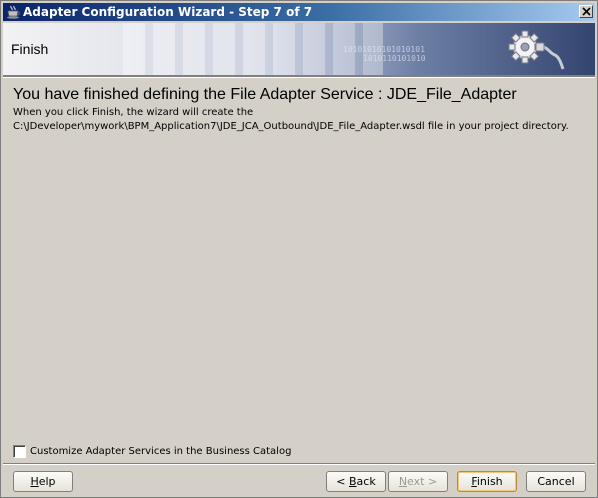 Image resolution: width=598 pixels, height=498 pixels. I want to click on back-label: ack, so click(366, 481).